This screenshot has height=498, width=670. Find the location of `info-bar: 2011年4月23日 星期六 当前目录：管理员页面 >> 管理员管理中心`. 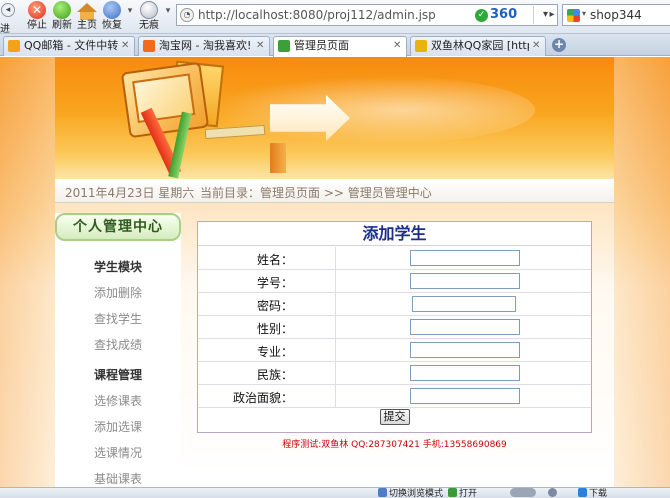

info-bar: 2011年4月23日 星期六 当前目录：管理员页面 >> 管理员管理中心 is located at coordinates (334, 191).